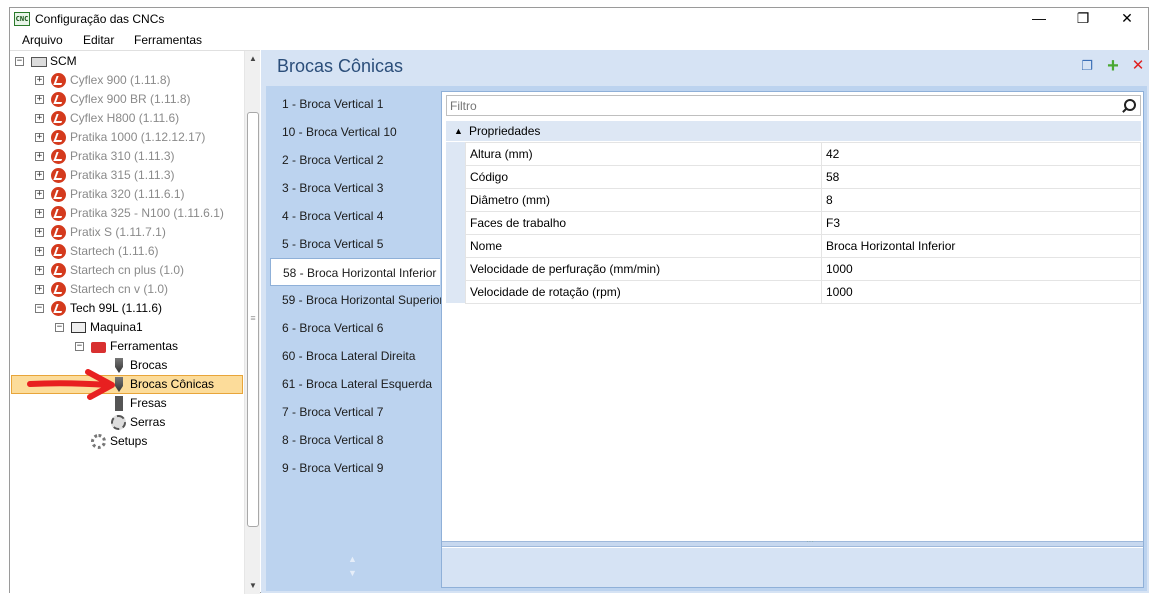  Describe the element at coordinates (352, 559) in the screenshot. I see `list-scroll-up-icon: ▲` at that location.